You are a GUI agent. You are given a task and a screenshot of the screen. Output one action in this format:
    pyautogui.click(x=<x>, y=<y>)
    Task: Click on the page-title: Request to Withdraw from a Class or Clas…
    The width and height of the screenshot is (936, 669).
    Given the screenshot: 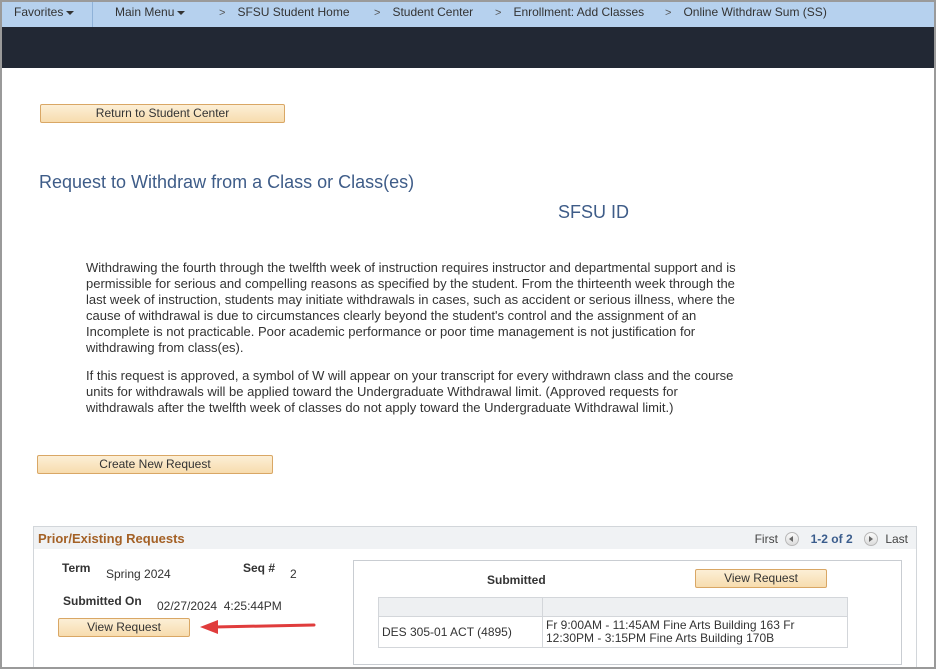 What is the action you would take?
    pyautogui.click(x=227, y=182)
    